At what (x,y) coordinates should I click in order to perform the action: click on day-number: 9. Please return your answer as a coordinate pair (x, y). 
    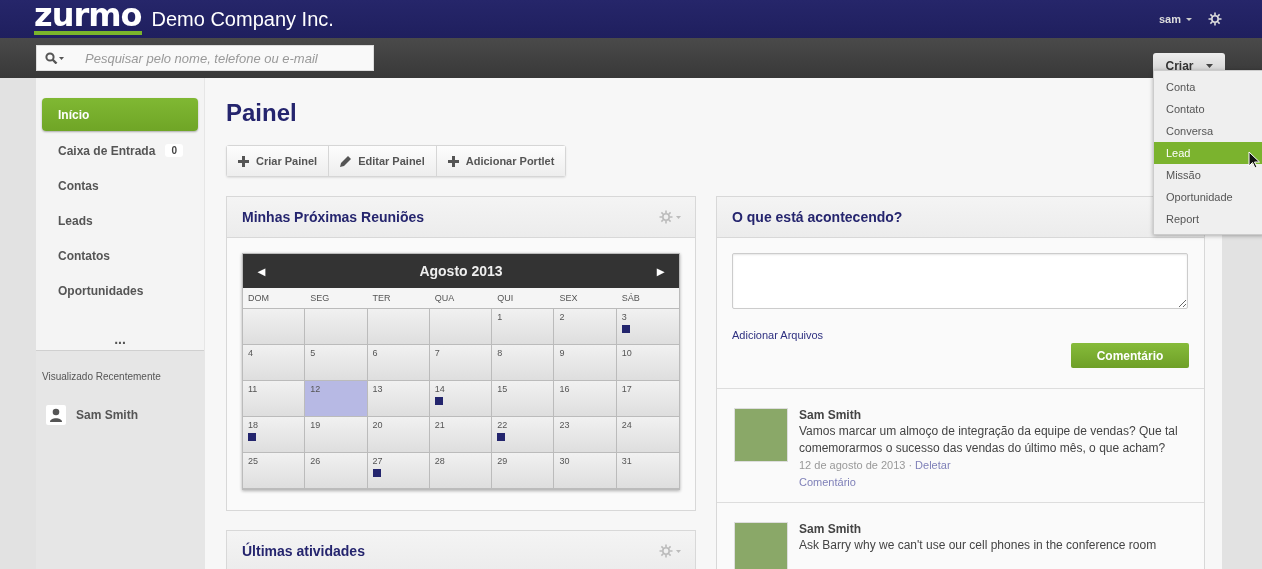
    Looking at the image, I should click on (562, 353).